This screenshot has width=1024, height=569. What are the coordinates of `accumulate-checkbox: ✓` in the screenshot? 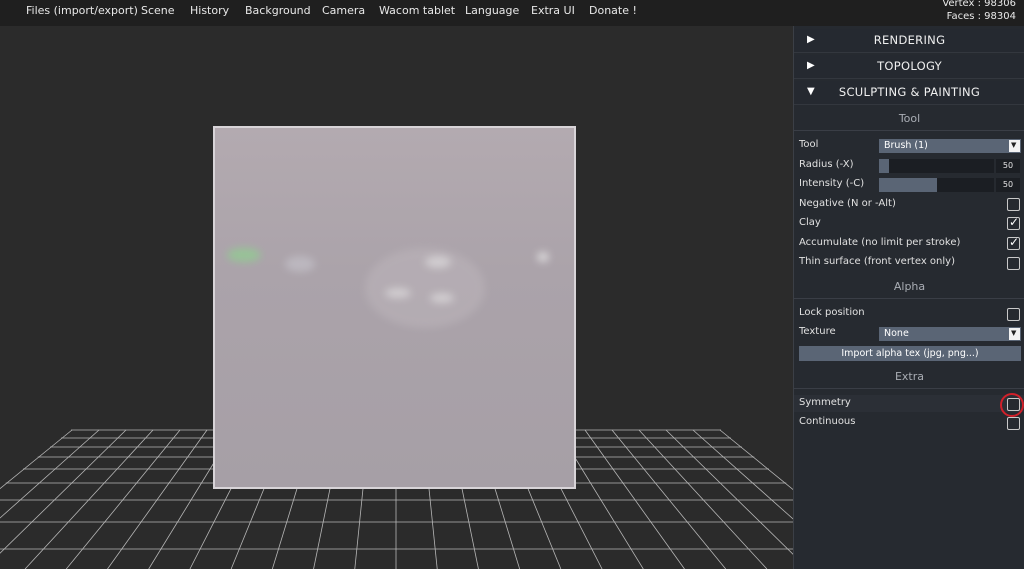 It's located at (1013, 242).